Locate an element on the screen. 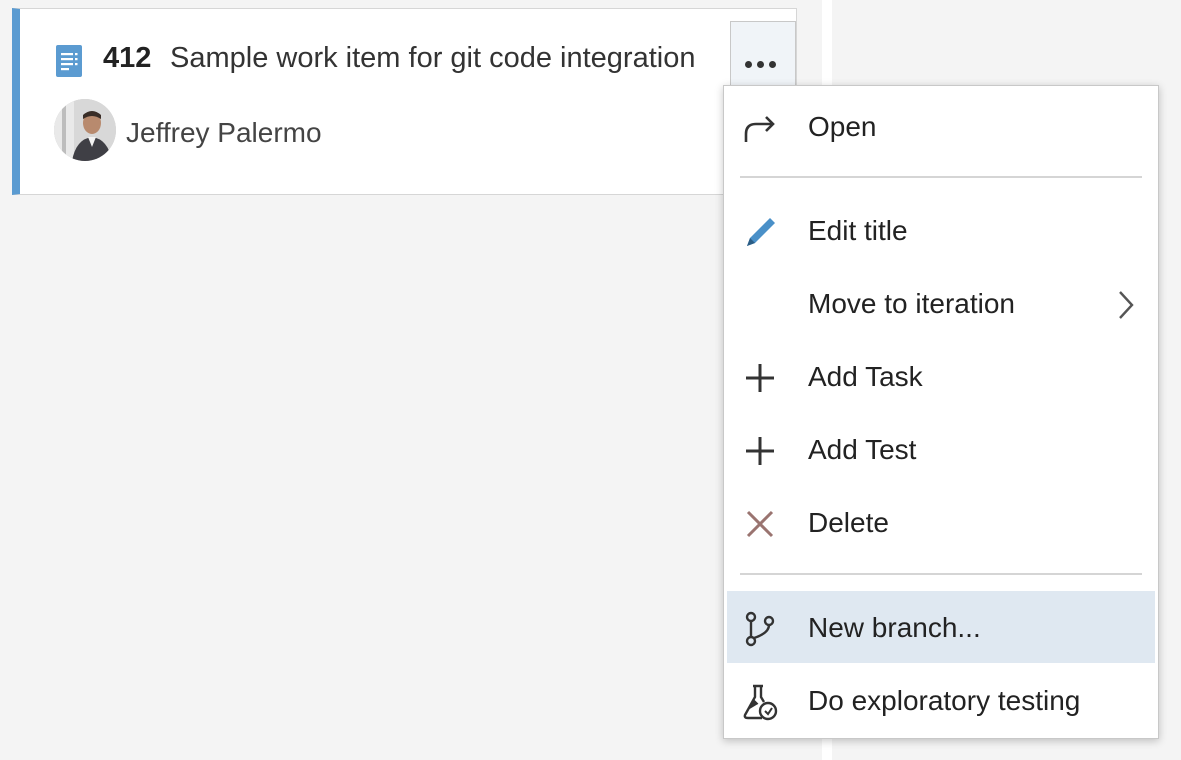 This screenshot has height=760, width=1181. menu-label-add-task: Add Task is located at coordinates (865, 376).